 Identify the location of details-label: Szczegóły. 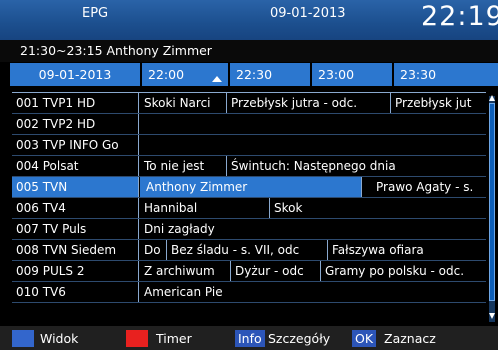
(299, 338).